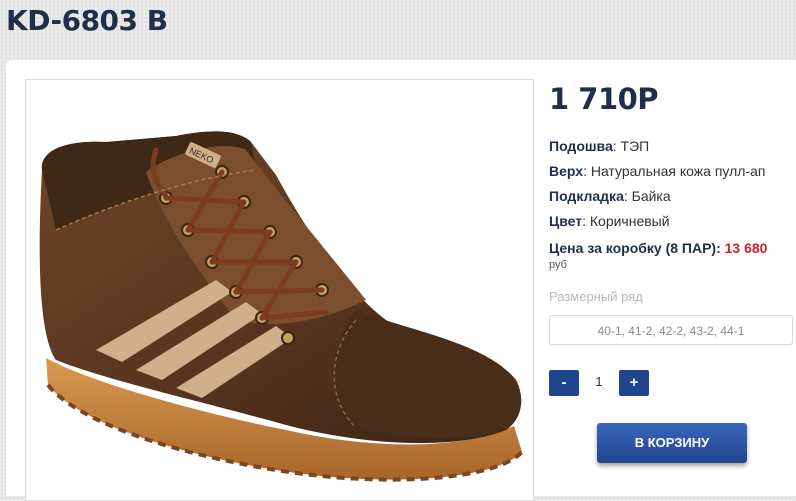 Image resolution: width=796 pixels, height=501 pixels. Describe the element at coordinates (558, 265) in the screenshot. I see `box-price-currency: руб` at that location.